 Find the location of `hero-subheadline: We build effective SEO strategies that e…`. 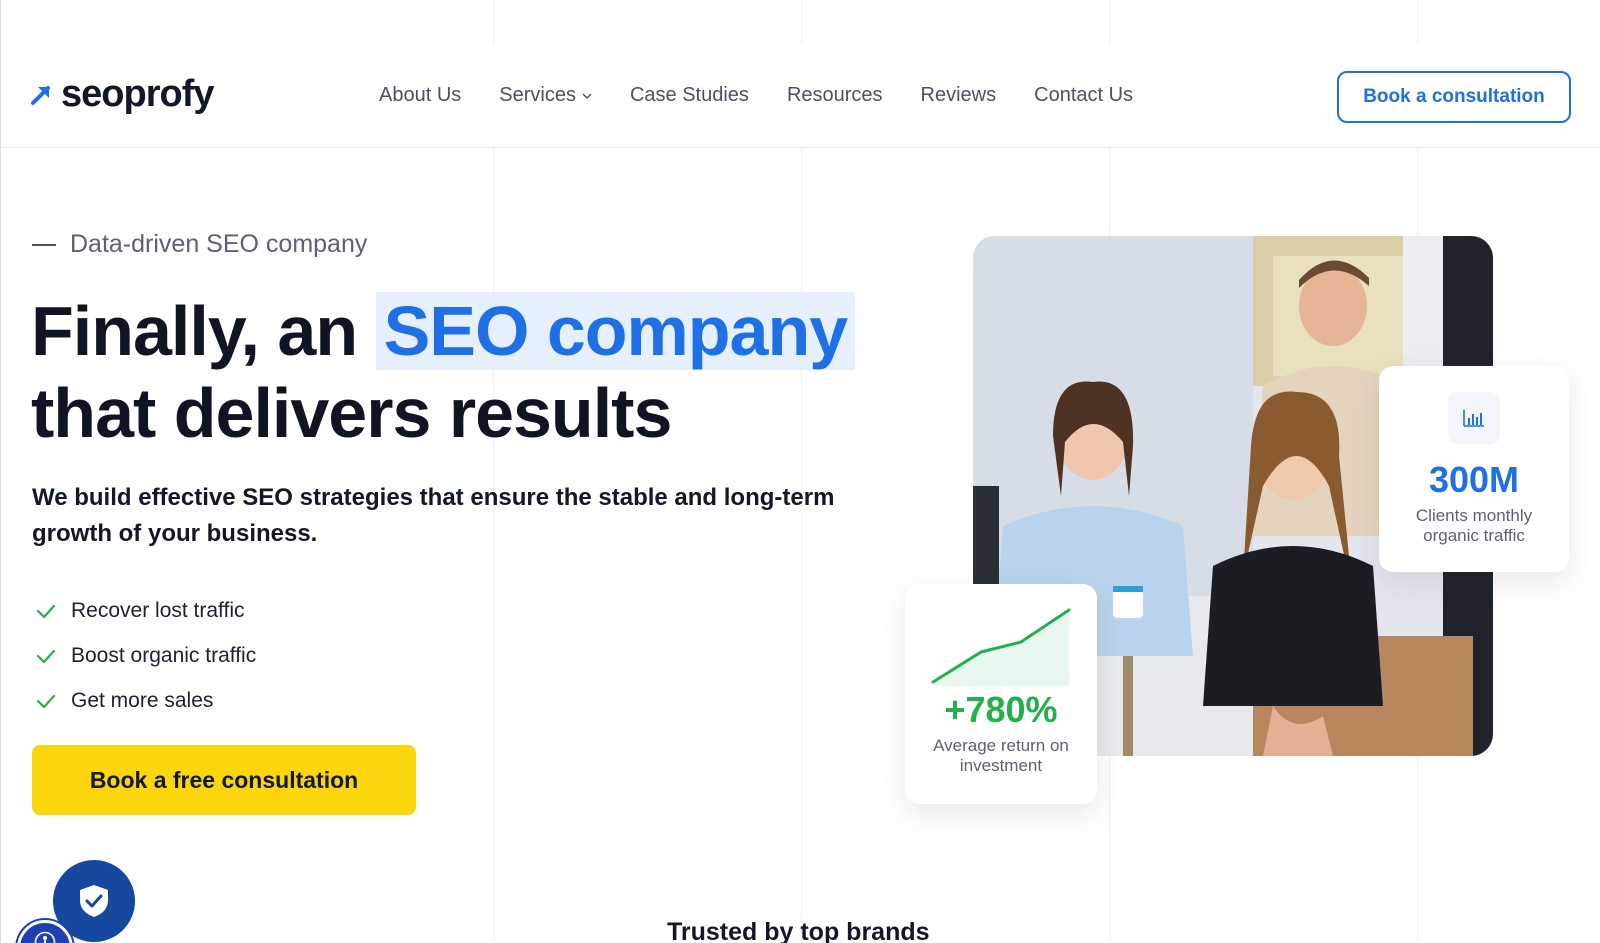

hero-subheadline: We build effective SEO strategies that e… is located at coordinates (433, 515).